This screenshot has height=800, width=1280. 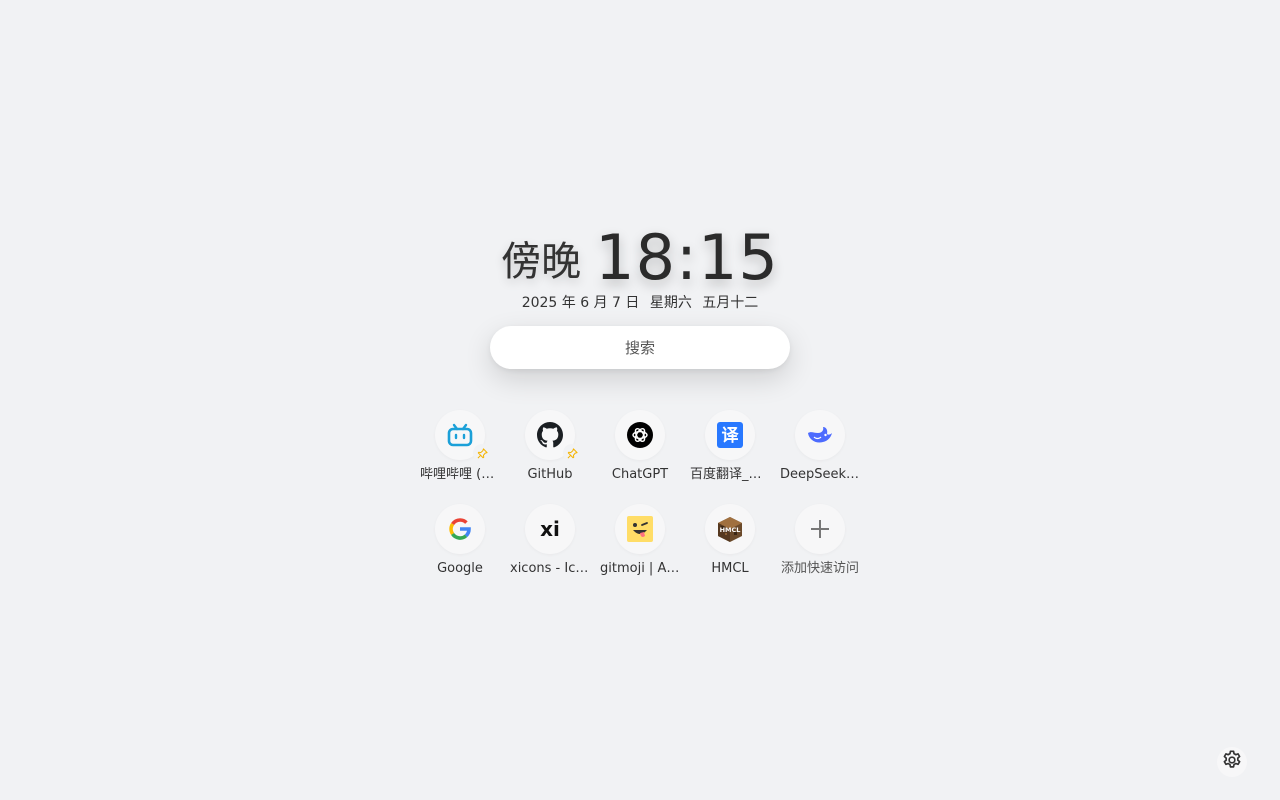 What do you see at coordinates (730, 568) in the screenshot?
I see `shortcut-label: HMCL` at bounding box center [730, 568].